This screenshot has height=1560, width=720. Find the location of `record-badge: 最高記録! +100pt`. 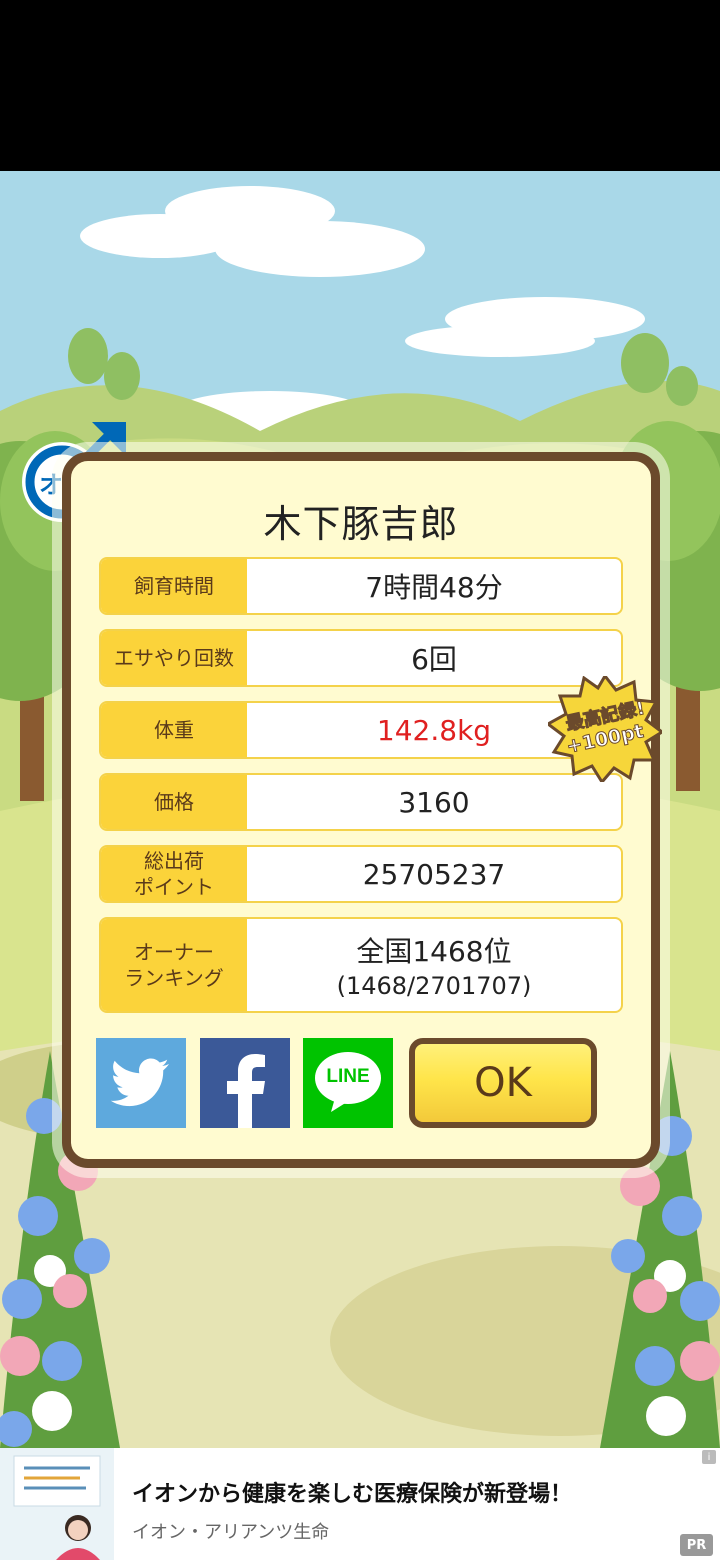

record-badge: 最高記録! +100pt is located at coordinates (605, 729).